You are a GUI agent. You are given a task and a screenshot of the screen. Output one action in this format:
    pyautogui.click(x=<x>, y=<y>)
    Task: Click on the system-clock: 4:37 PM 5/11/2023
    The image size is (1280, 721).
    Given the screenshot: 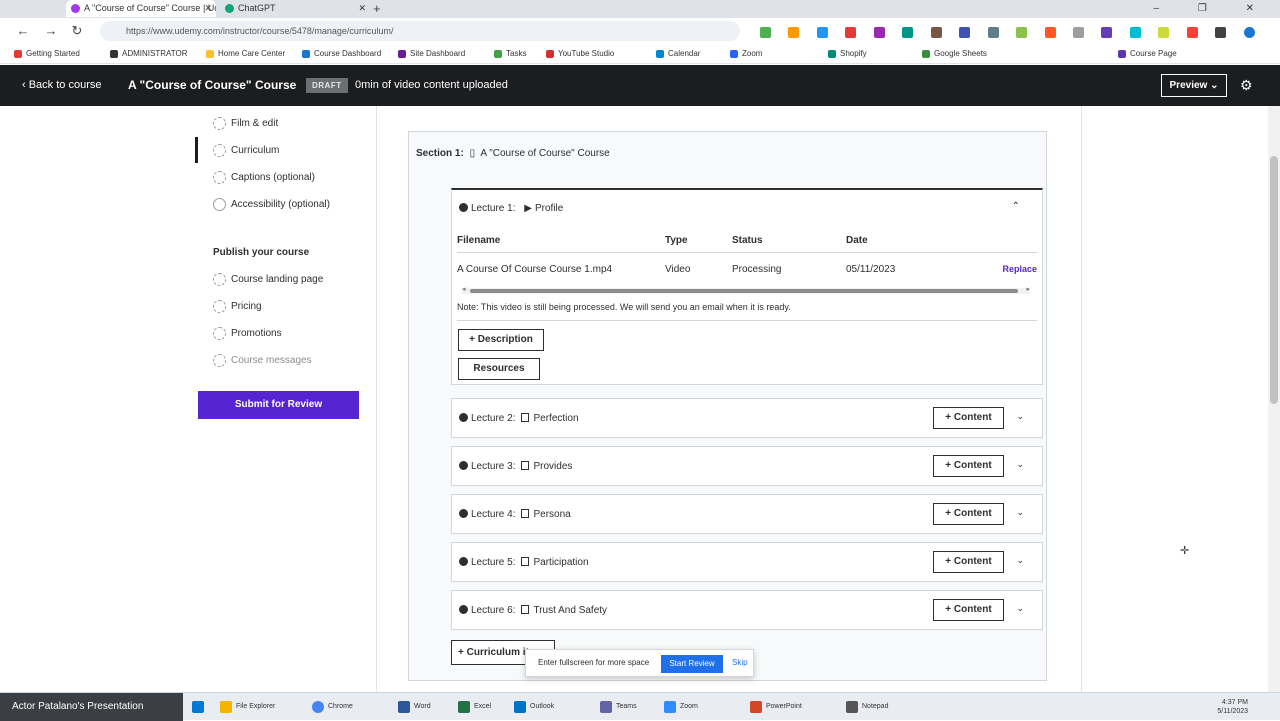 What is the action you would take?
    pyautogui.click(x=1232, y=707)
    